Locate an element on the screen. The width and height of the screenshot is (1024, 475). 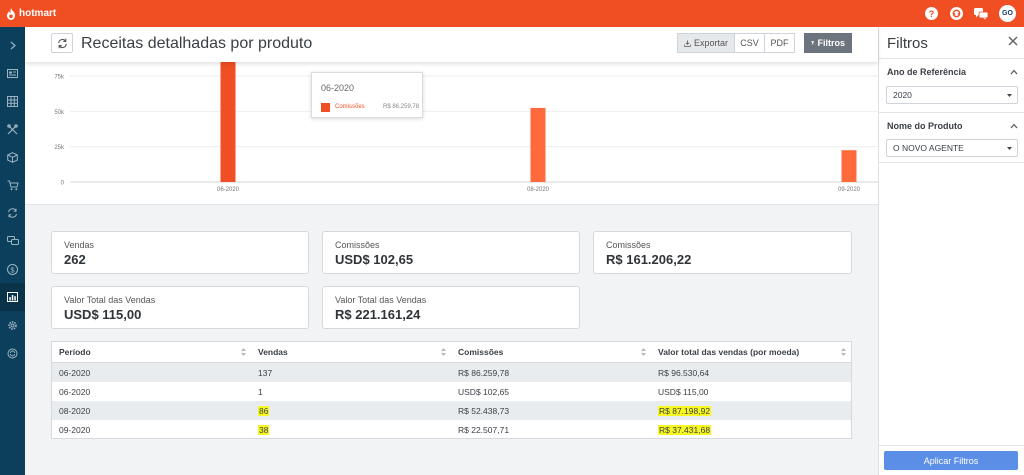
nav-item-store is located at coordinates (12, 185).